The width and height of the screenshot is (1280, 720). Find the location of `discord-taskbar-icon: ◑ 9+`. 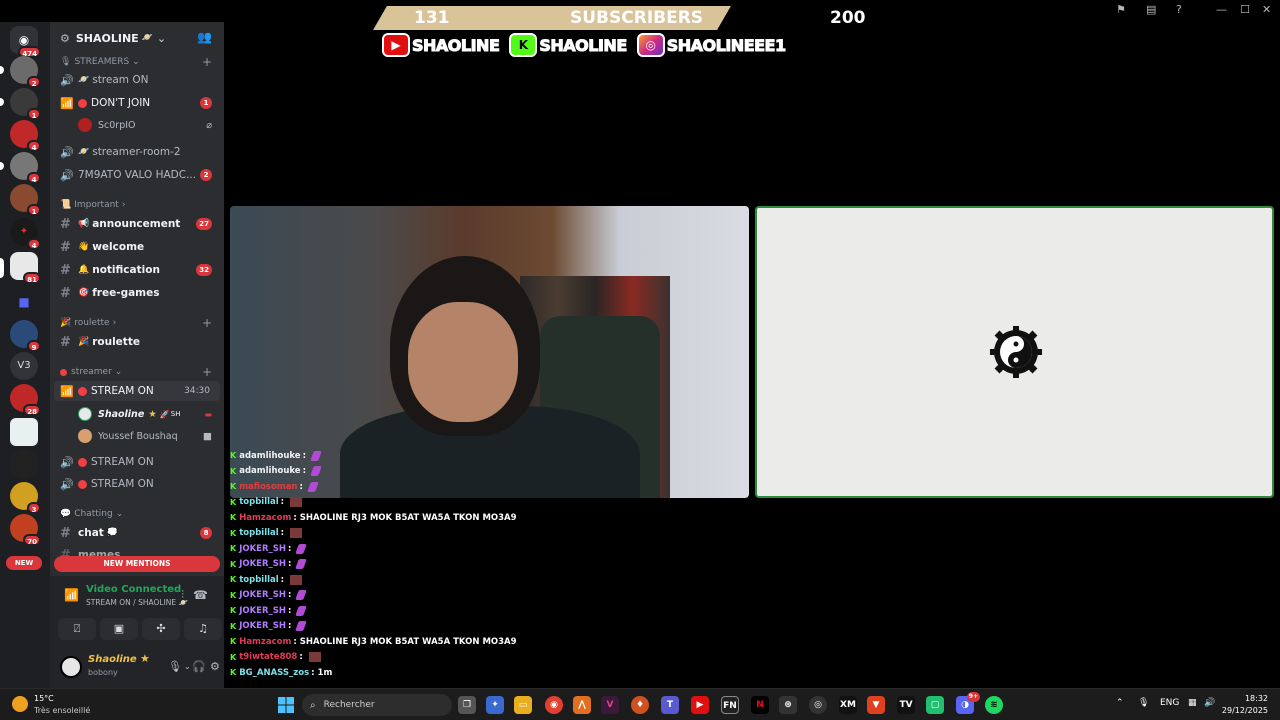

discord-taskbar-icon: ◑ 9+ is located at coordinates (968, 703).